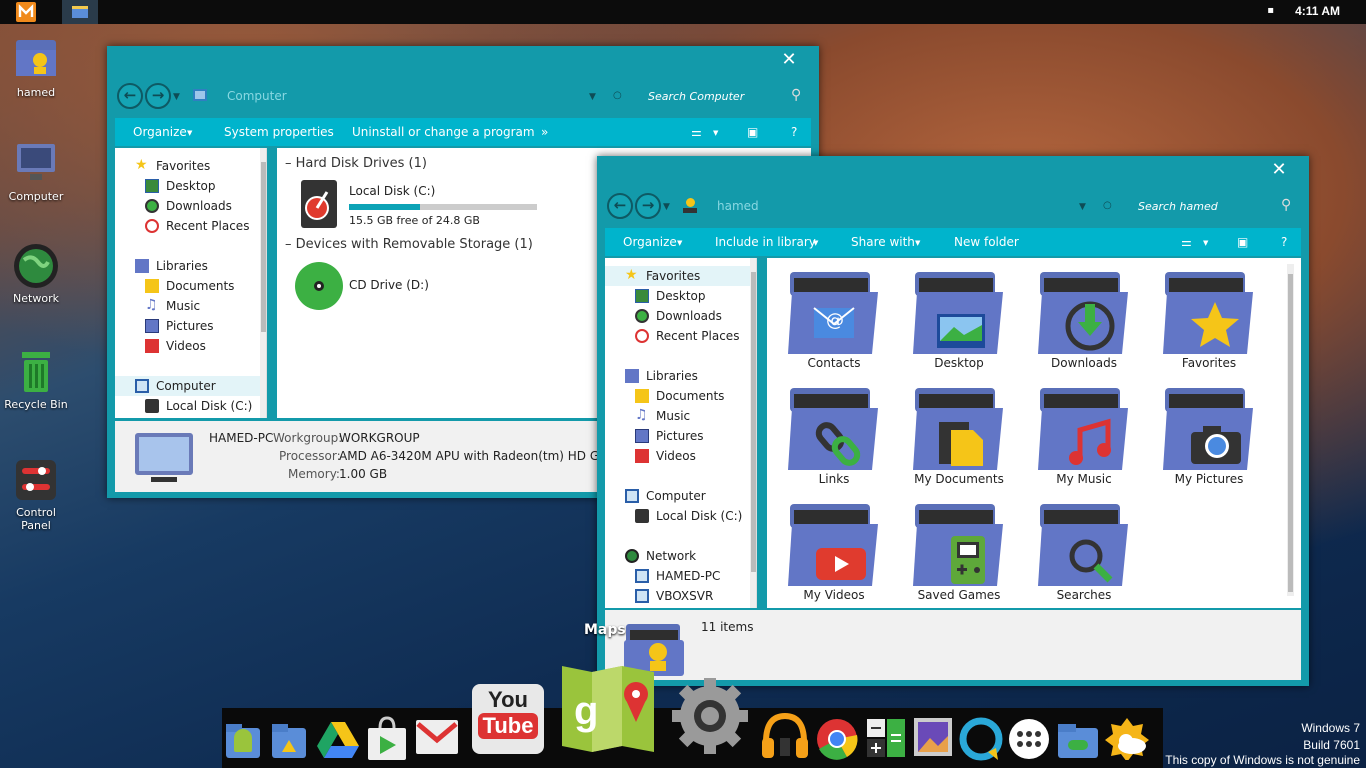 This screenshot has width=1366, height=768. What do you see at coordinates (785, 736) in the screenshot?
I see `headphones-icon` at bounding box center [785, 736].